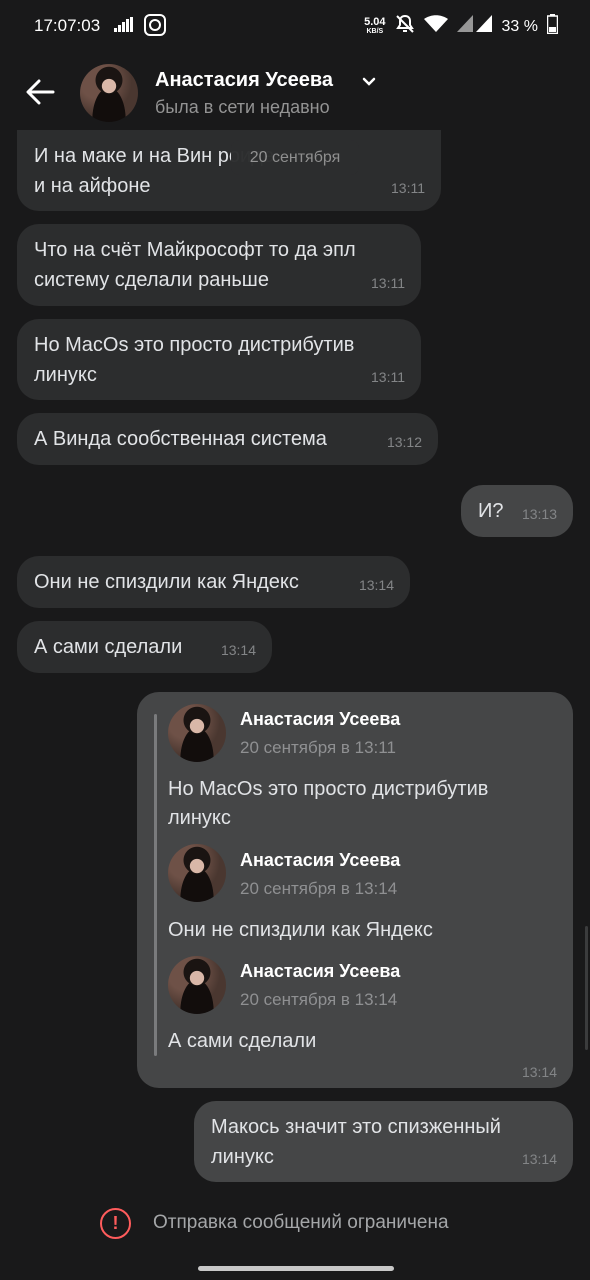  I want to click on message-bubble: Они не спиздили как Яндекс 13:14, so click(213, 582).